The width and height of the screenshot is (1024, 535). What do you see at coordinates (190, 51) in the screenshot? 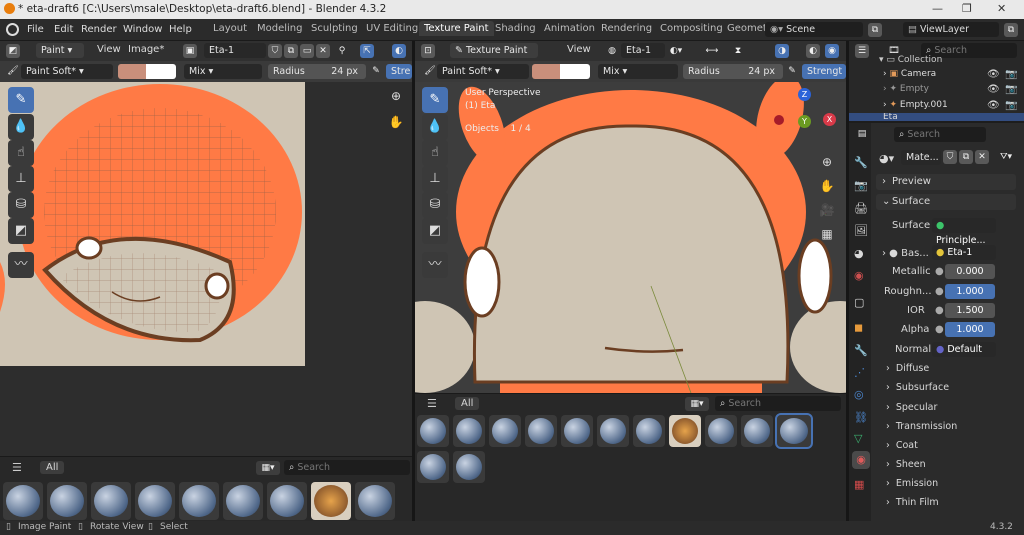
I see `image-browse-icon: ▣` at bounding box center [190, 51].